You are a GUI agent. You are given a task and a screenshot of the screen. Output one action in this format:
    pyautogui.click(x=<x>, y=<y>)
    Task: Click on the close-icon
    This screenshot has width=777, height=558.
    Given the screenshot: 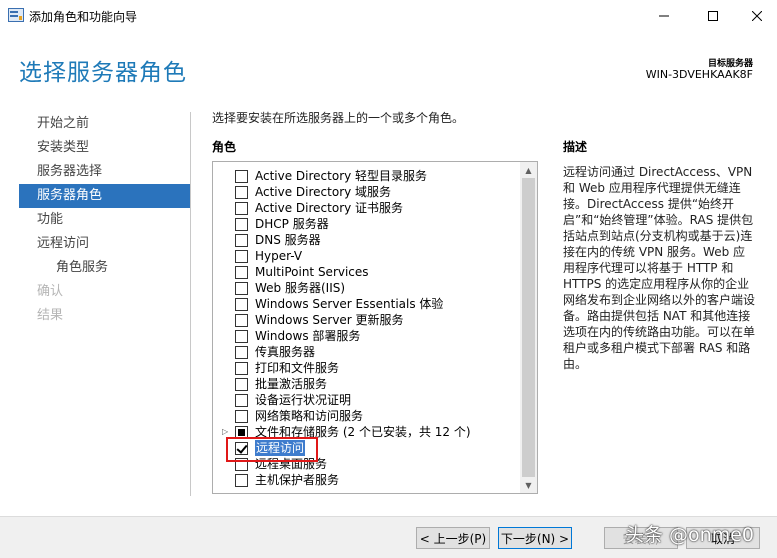 What is the action you would take?
    pyautogui.click(x=757, y=15)
    